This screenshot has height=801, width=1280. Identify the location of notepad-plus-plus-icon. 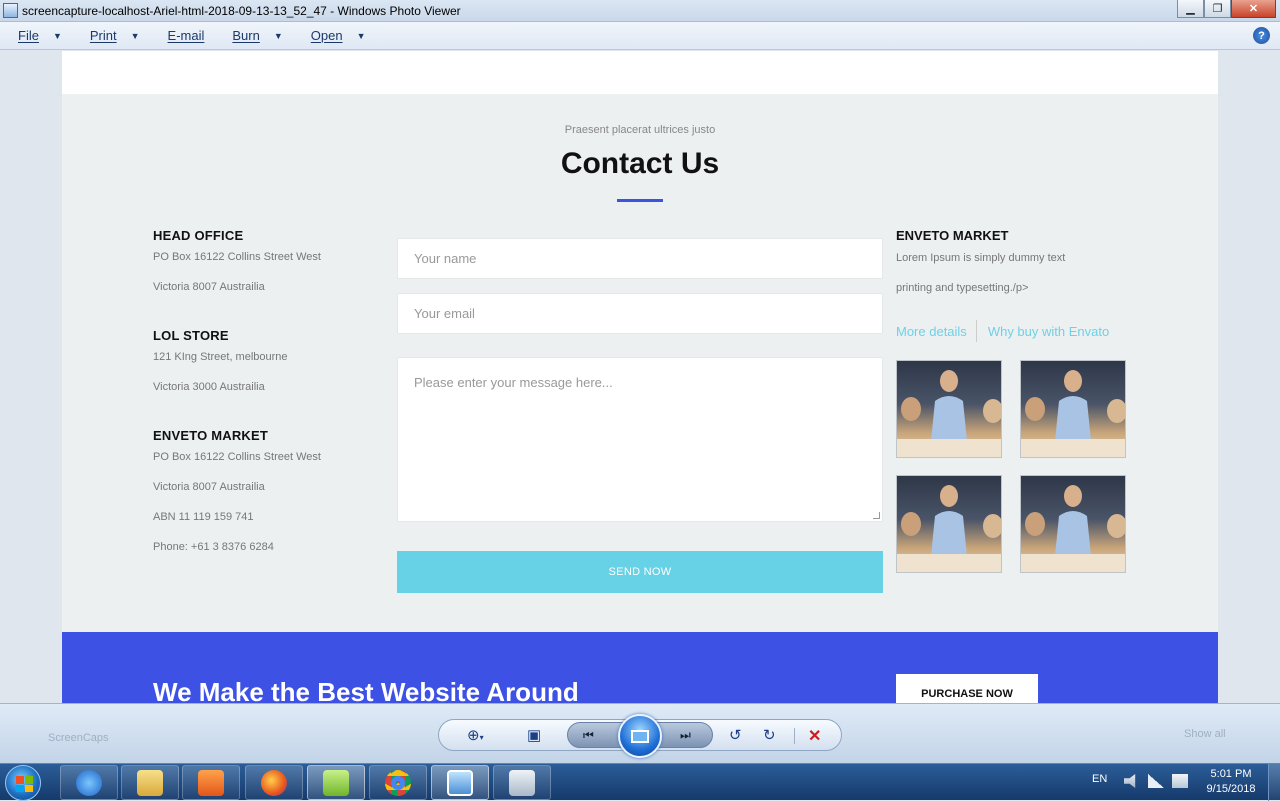
(336, 782).